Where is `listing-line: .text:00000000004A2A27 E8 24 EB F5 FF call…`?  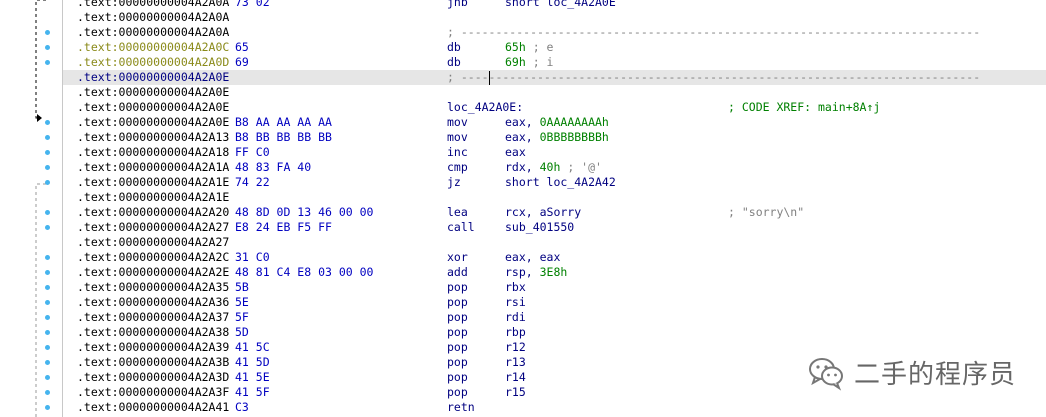 listing-line: .text:00000000004A2A27 E8 24 EB F5 FF call… is located at coordinates (554, 227).